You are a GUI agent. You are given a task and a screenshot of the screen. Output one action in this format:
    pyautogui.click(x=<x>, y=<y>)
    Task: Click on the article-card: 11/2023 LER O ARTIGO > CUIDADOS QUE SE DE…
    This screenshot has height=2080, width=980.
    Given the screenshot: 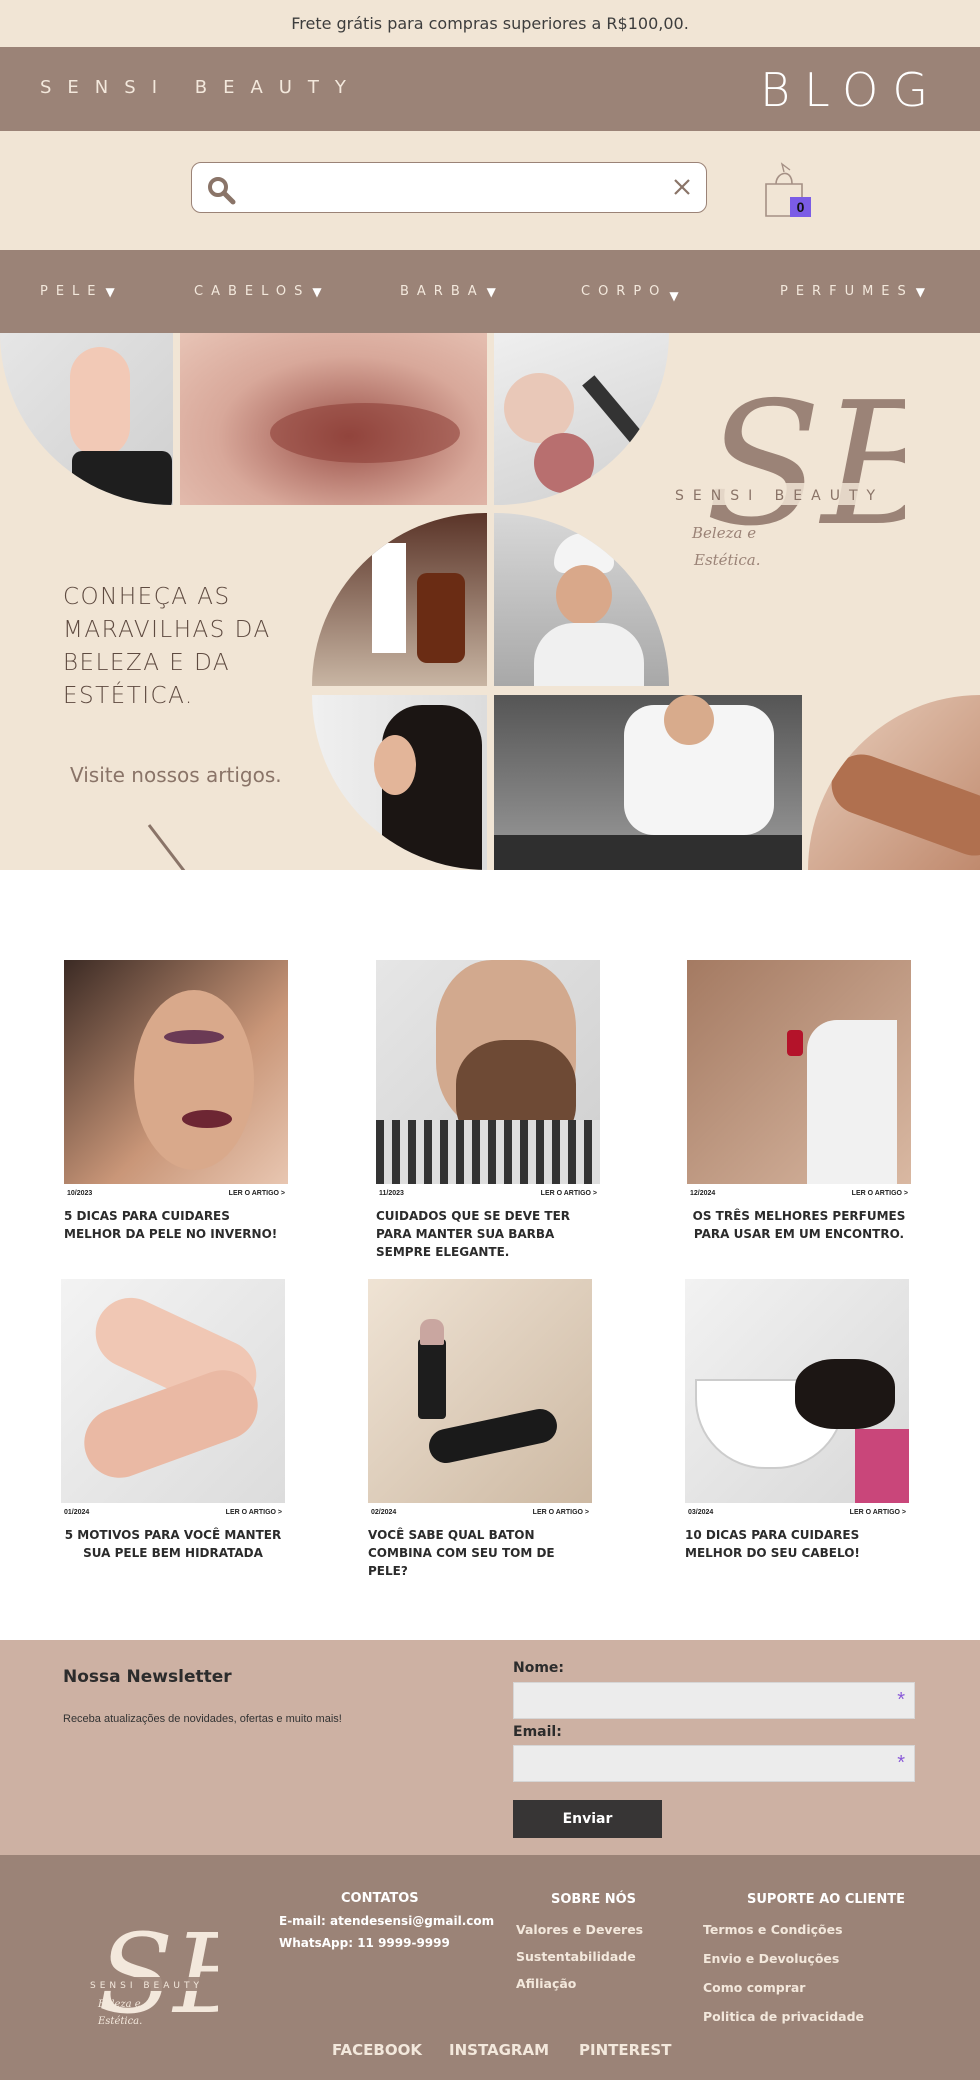 What is the action you would take?
    pyautogui.click(x=488, y=1110)
    